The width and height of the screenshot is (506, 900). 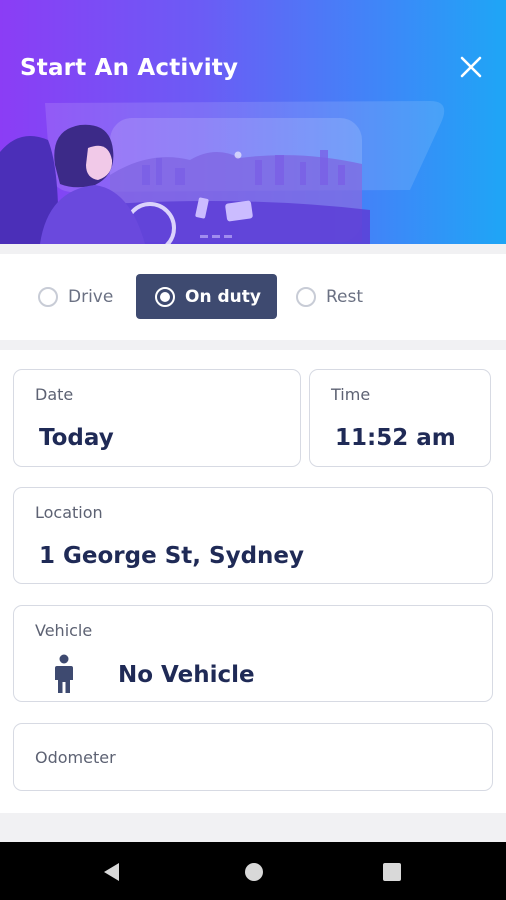 What do you see at coordinates (48, 296) in the screenshot?
I see `drive-radio` at bounding box center [48, 296].